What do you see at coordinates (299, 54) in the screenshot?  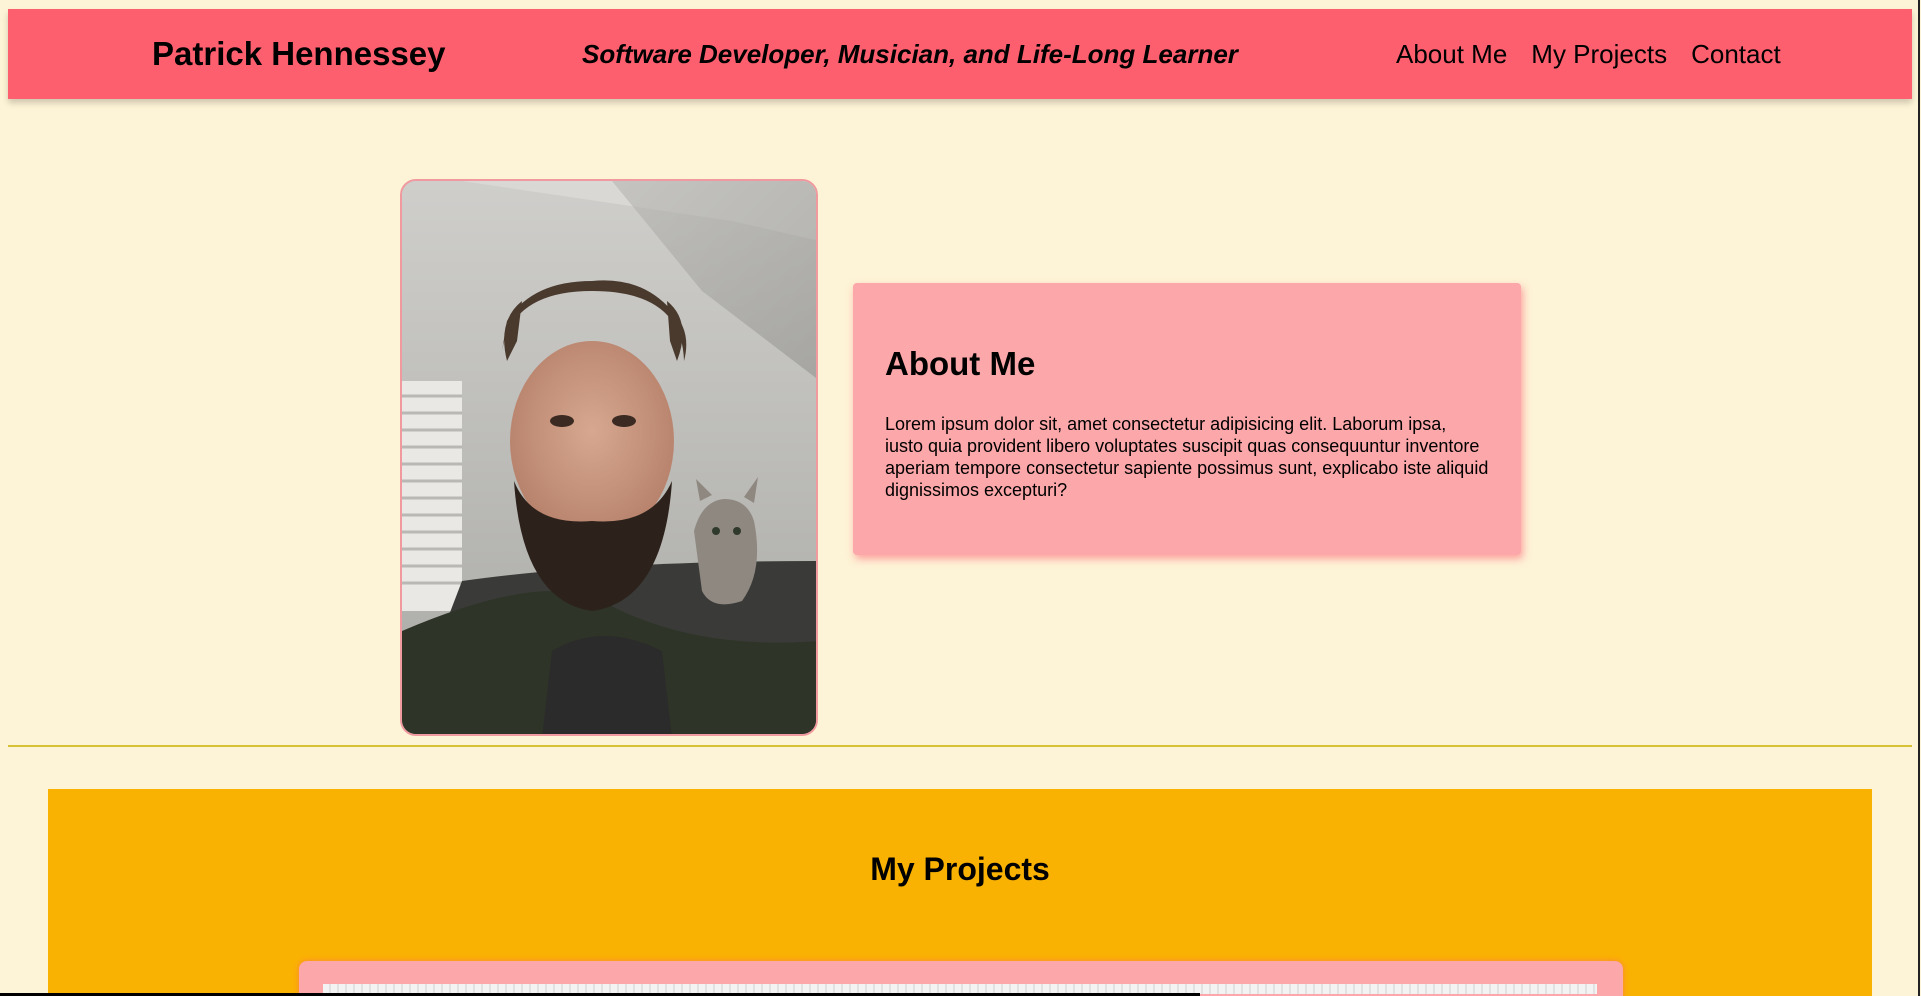 I see `site-brand: Patrick Hennessey` at bounding box center [299, 54].